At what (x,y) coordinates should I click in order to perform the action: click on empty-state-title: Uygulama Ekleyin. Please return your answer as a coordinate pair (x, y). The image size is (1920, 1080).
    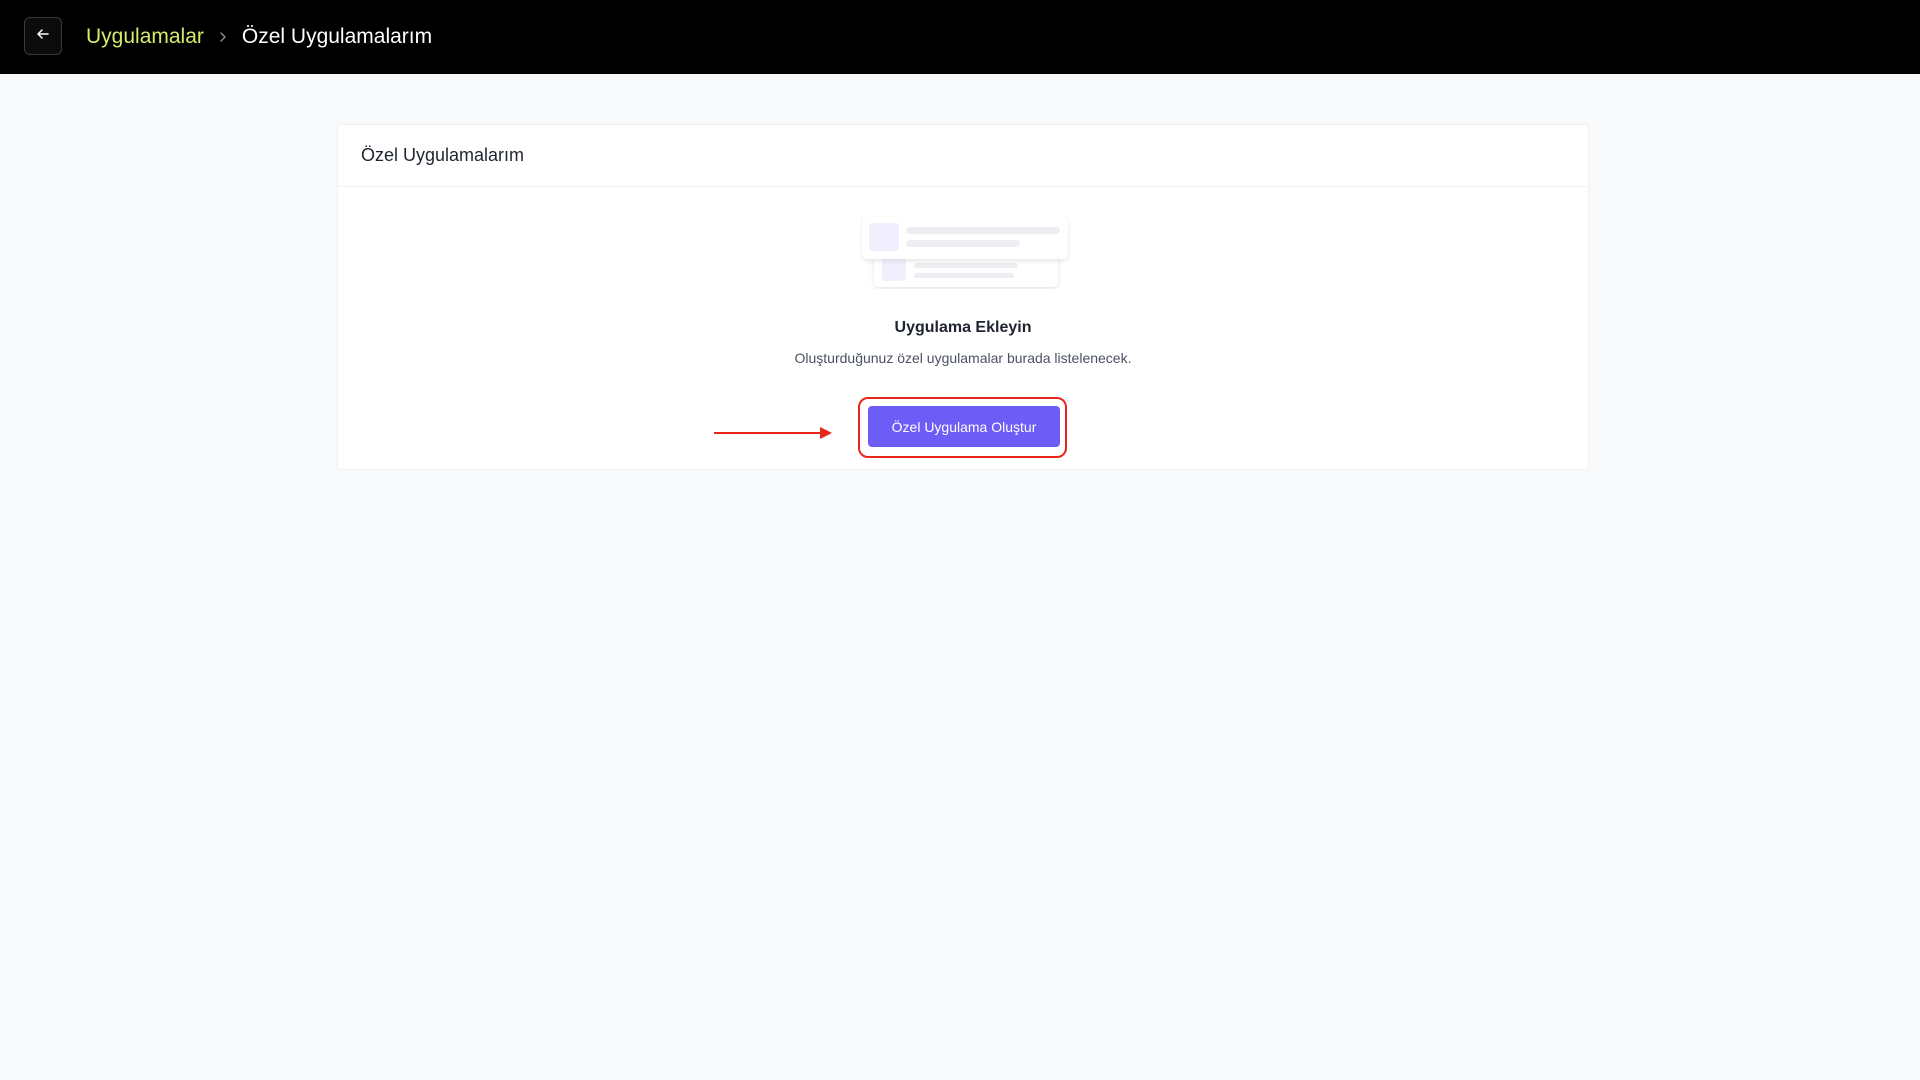
    Looking at the image, I should click on (963, 327).